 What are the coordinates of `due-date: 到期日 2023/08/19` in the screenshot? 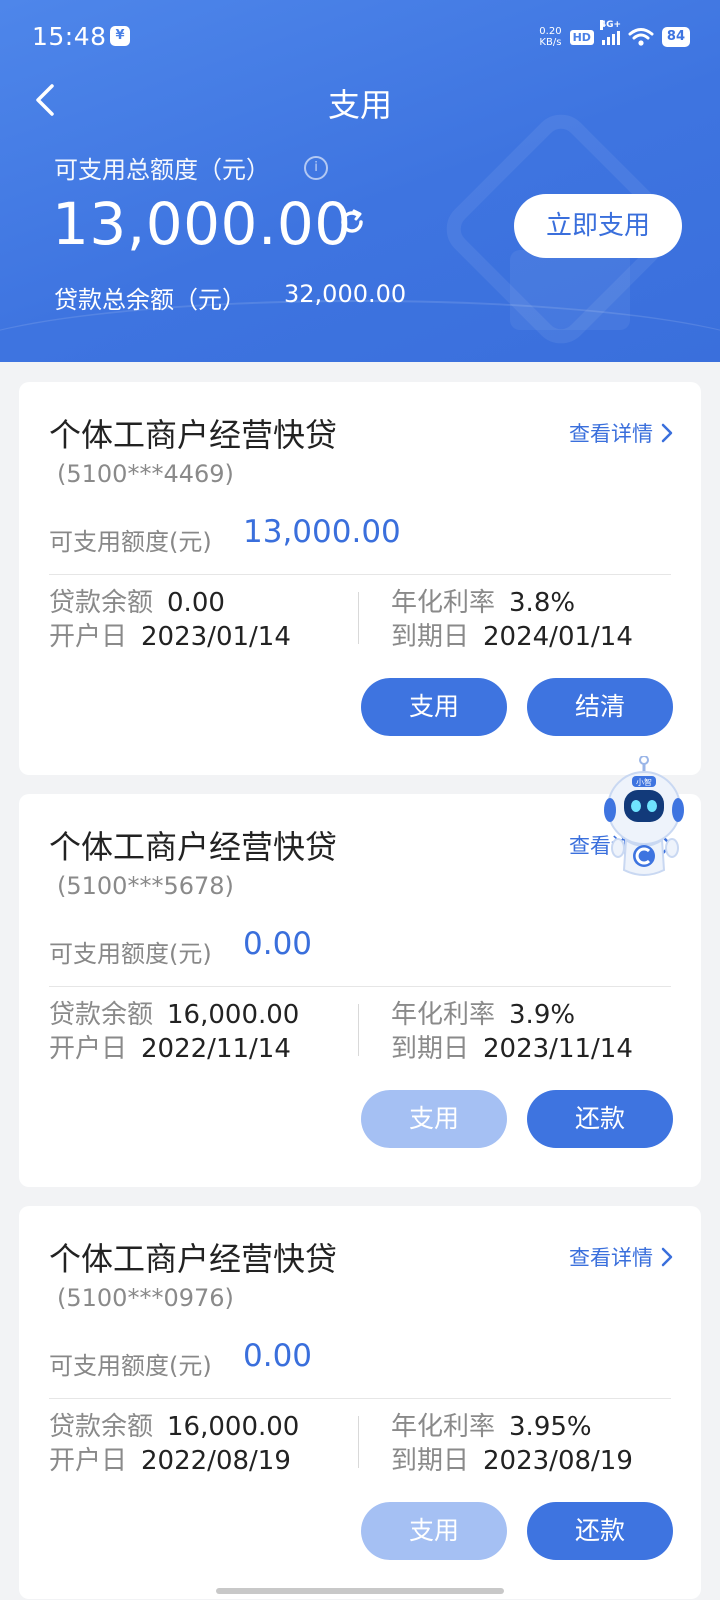 It's located at (512, 1461).